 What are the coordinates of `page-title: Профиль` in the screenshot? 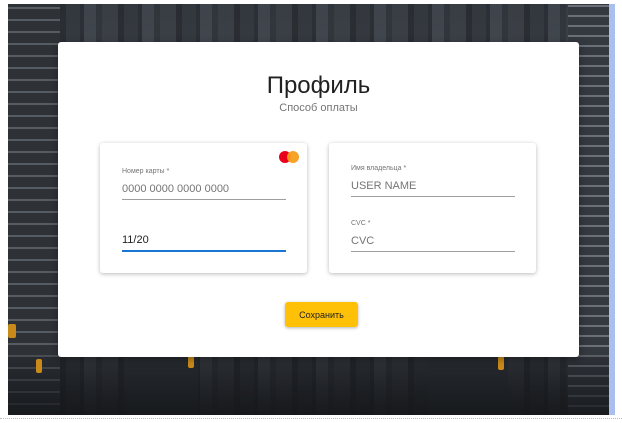 It's located at (318, 85).